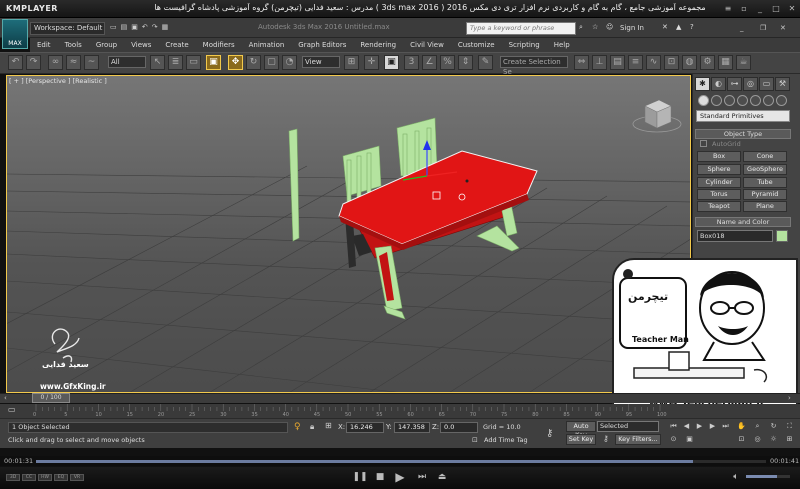  Describe the element at coordinates (459, 427) in the screenshot. I see `z-coordinate-field: 0.0` at that location.